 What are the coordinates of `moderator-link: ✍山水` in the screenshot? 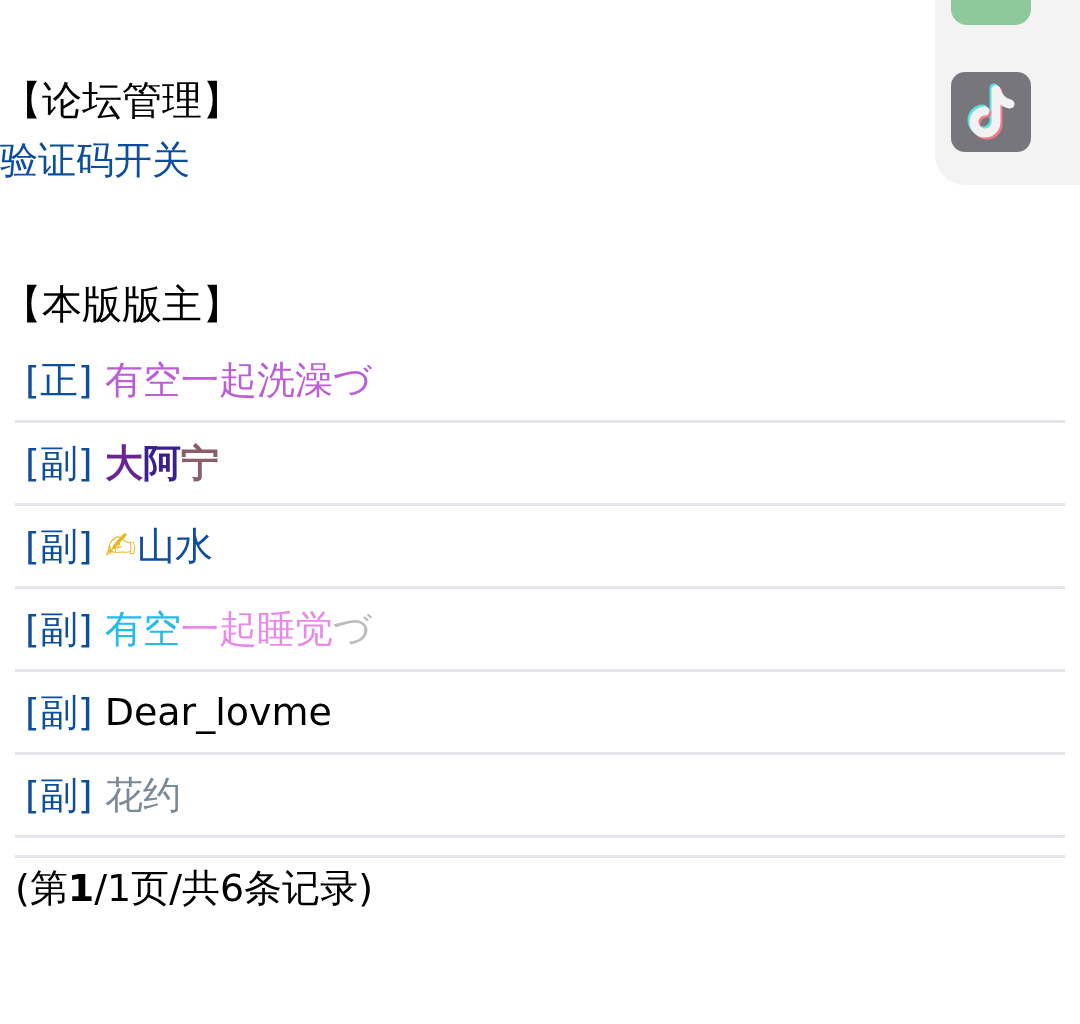 It's located at (158, 546).